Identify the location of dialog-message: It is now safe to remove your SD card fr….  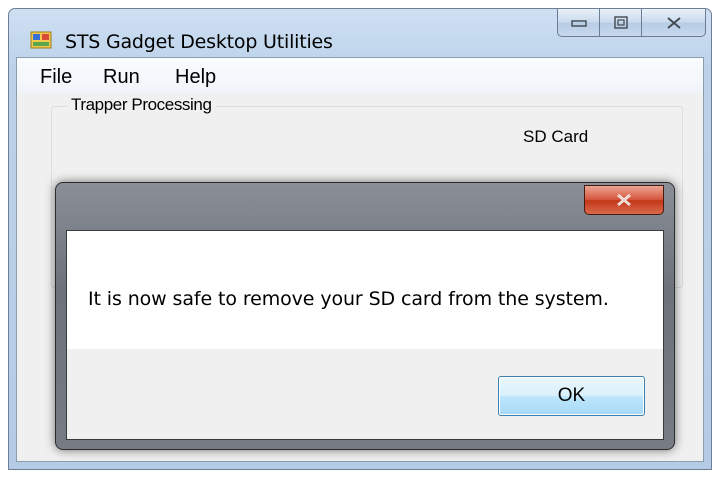
(348, 299).